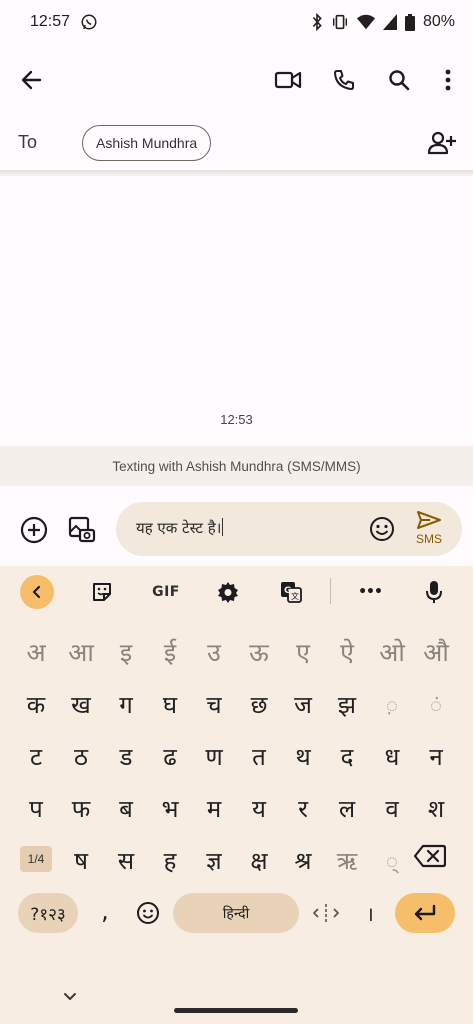 The height and width of the screenshot is (1024, 473). I want to click on settings-gear-icon, so click(228, 592).